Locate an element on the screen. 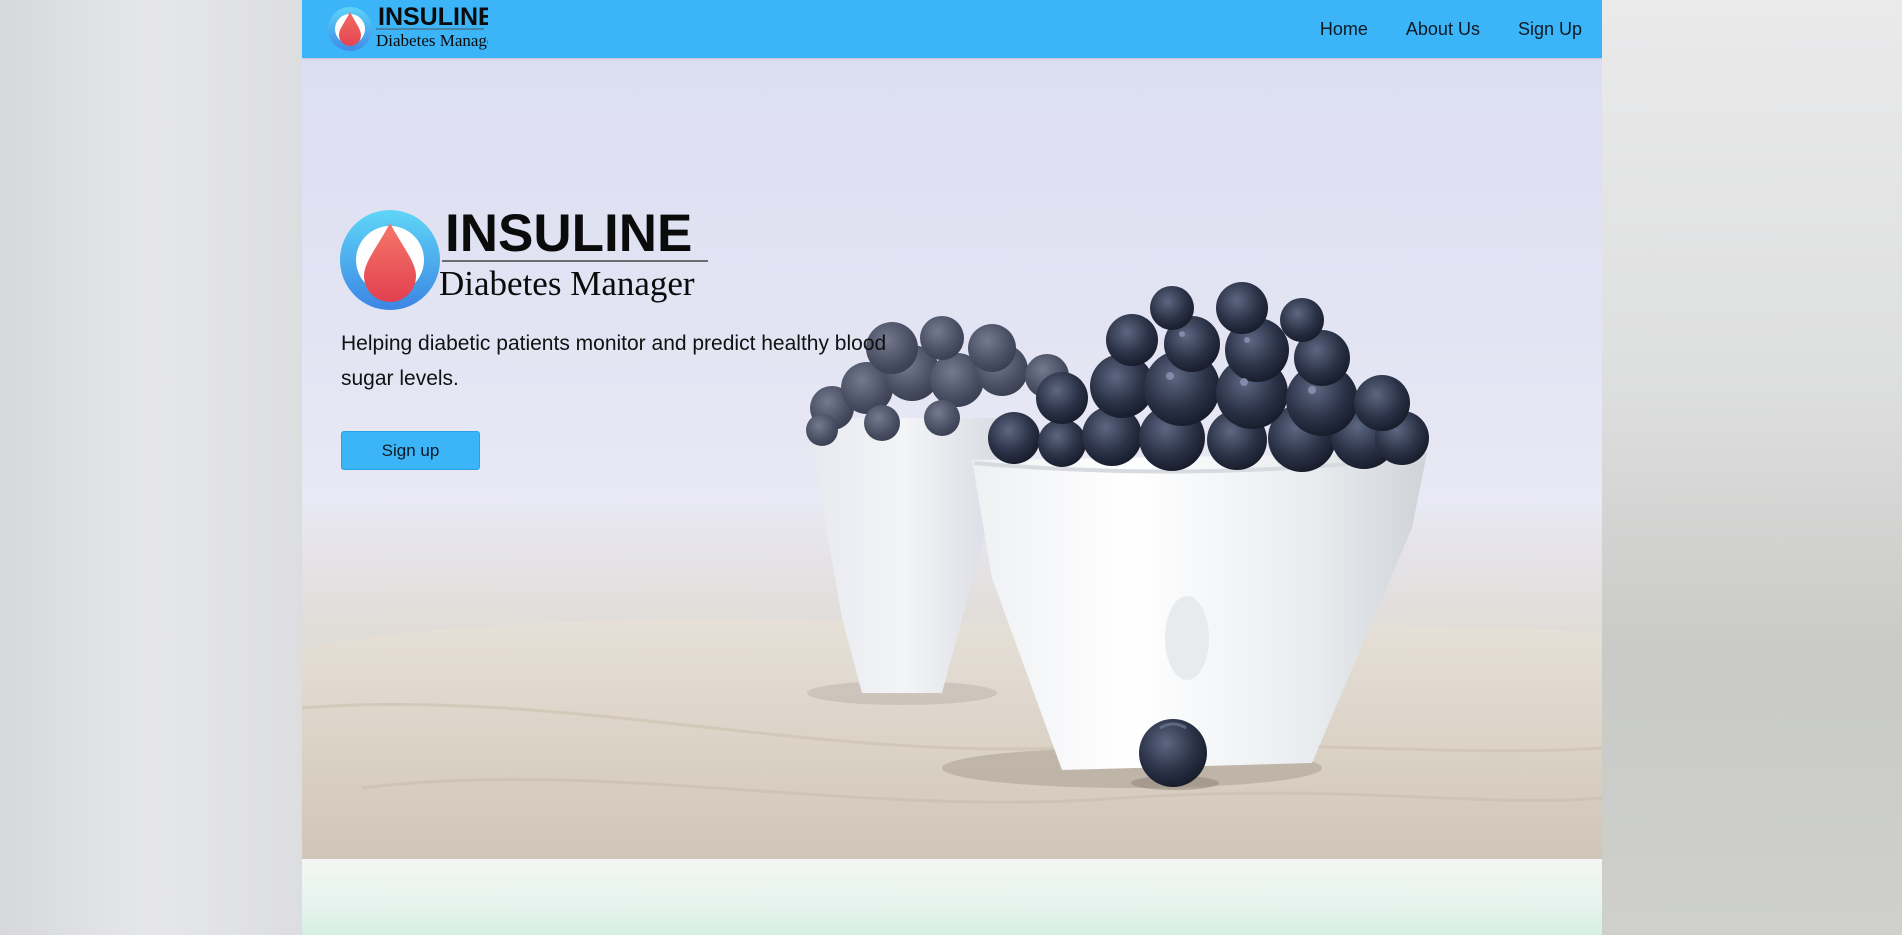  hero-logo: INSULINE Diabetes Manager is located at coordinates (524, 258).